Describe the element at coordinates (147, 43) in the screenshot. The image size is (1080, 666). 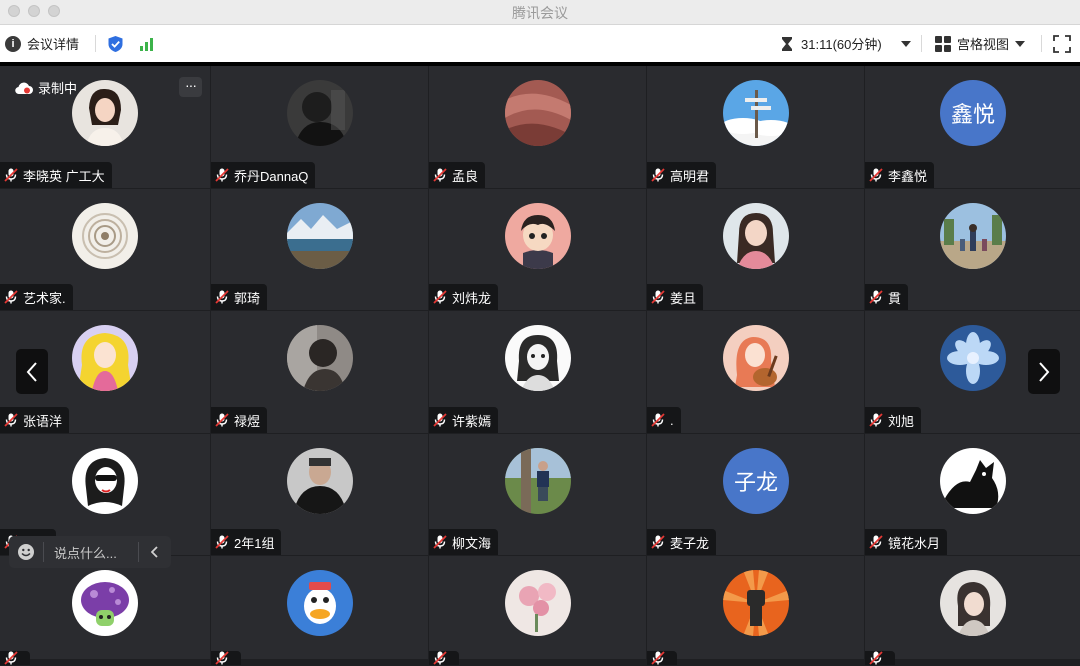
I see `network-signal-icon` at that location.